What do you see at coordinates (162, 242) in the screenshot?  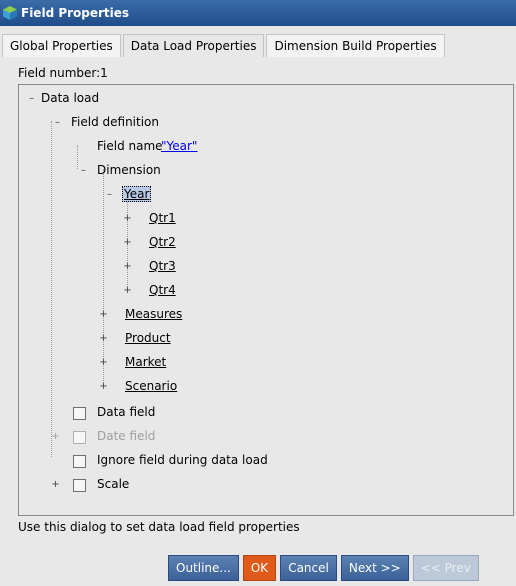 I see `tree-item-qtr2: Qtr2` at bounding box center [162, 242].